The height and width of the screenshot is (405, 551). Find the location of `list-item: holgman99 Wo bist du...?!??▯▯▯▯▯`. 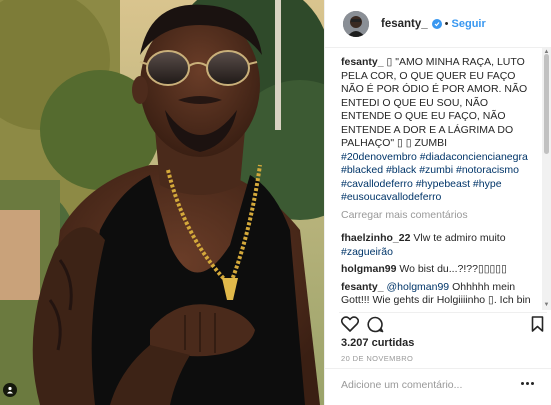

list-item: holgman99 Wo bist du...?!??▯▯▯▯▯ is located at coordinates (441, 270).